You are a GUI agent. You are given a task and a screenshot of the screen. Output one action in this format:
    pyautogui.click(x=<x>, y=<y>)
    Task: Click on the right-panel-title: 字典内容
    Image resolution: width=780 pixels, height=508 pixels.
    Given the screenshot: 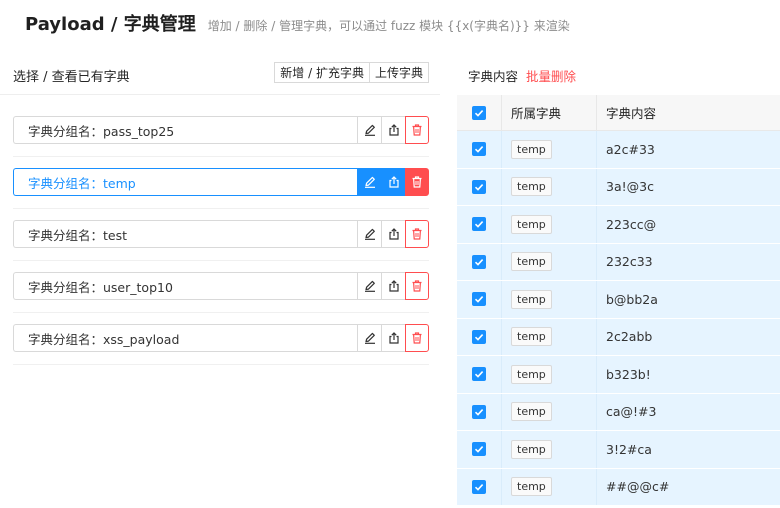 What is the action you would take?
    pyautogui.click(x=493, y=76)
    